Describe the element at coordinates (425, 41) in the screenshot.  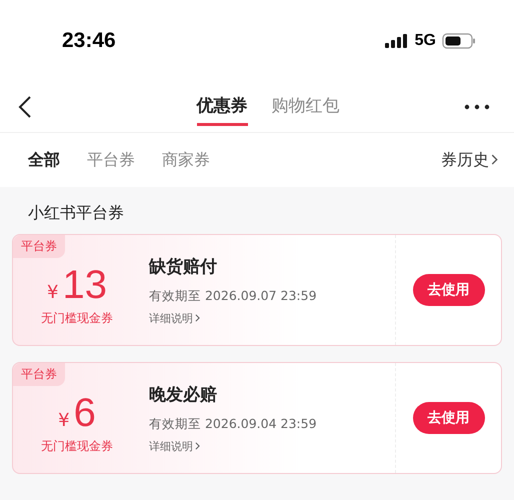
I see `network-label: 5G` at that location.